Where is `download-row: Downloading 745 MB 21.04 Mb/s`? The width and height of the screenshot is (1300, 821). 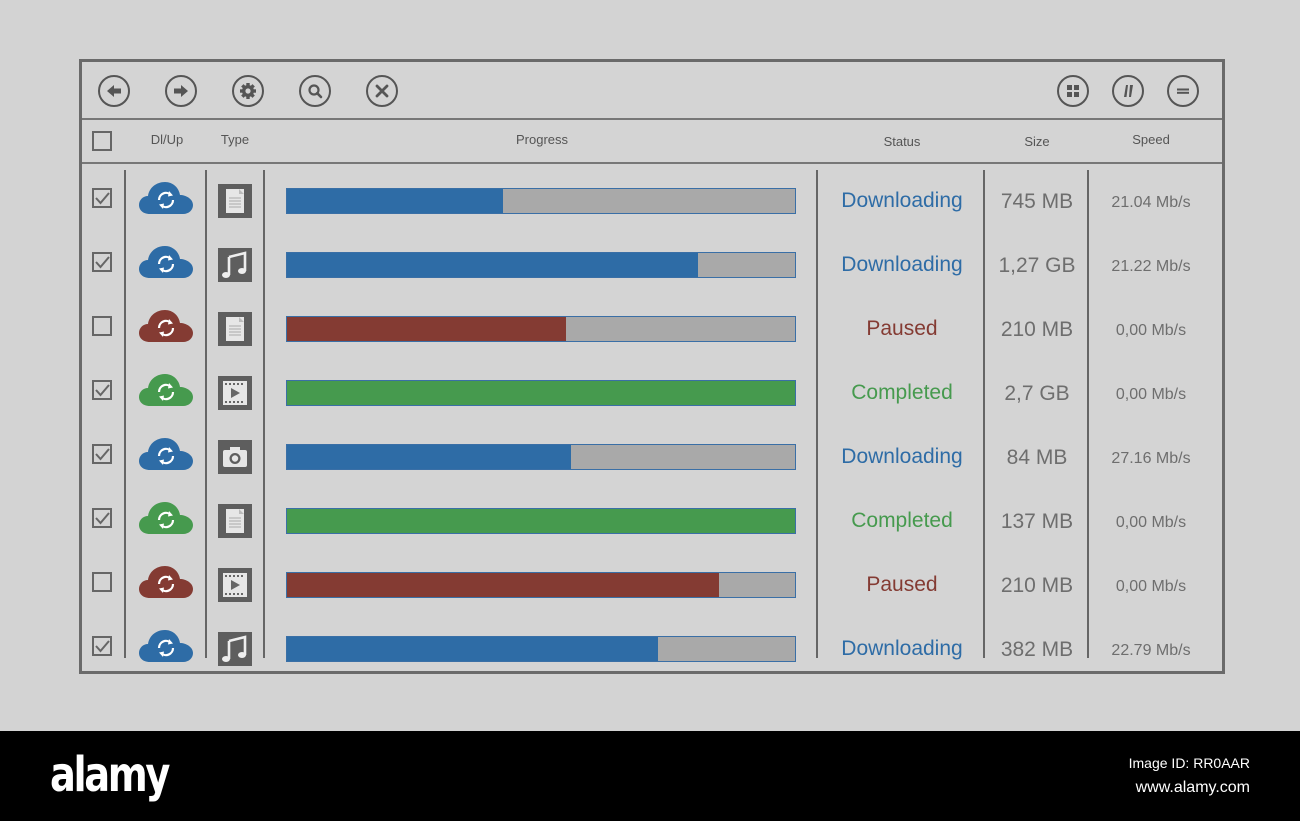
download-row: Downloading 745 MB 21.04 Mb/s is located at coordinates (652, 202).